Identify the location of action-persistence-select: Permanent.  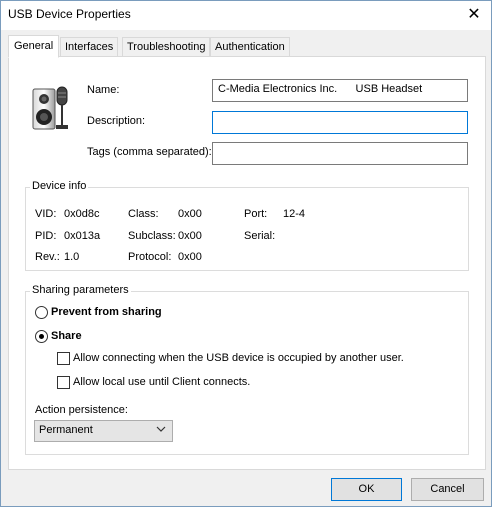
(103, 431).